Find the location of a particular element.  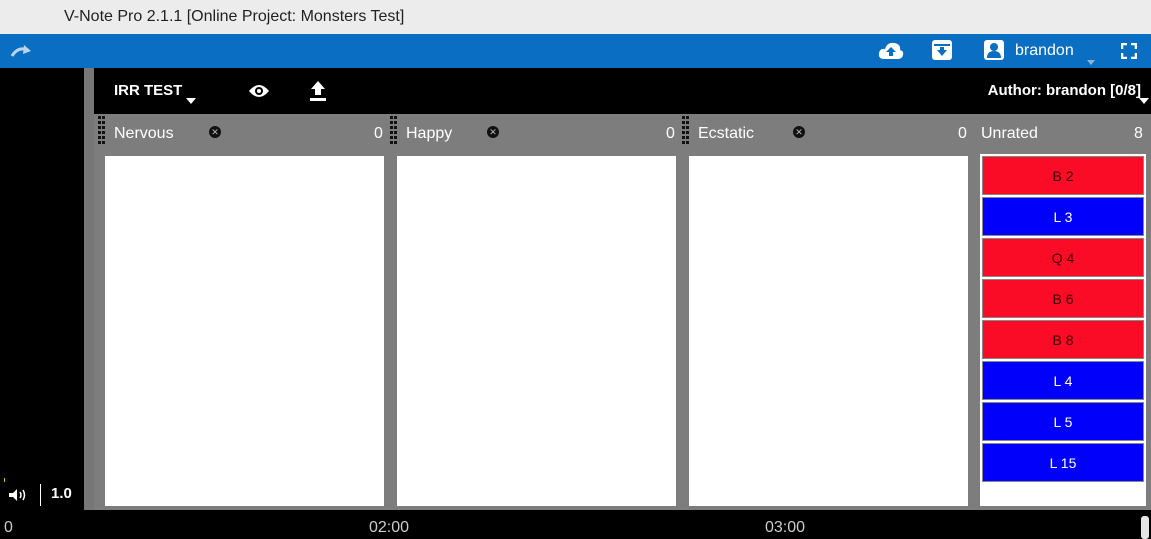

playback-controls: 1.0 is located at coordinates (42, 494).